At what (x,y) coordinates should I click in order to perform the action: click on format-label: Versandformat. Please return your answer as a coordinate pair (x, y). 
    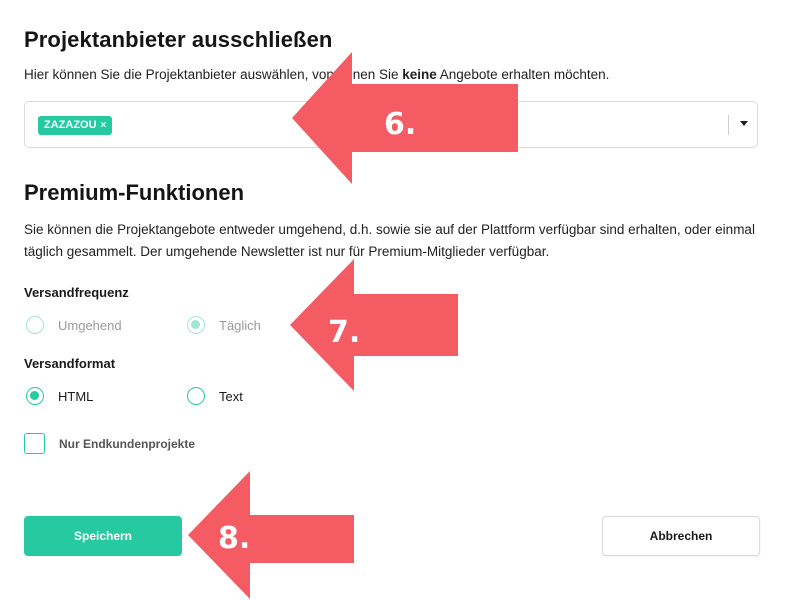
    Looking at the image, I should click on (70, 363).